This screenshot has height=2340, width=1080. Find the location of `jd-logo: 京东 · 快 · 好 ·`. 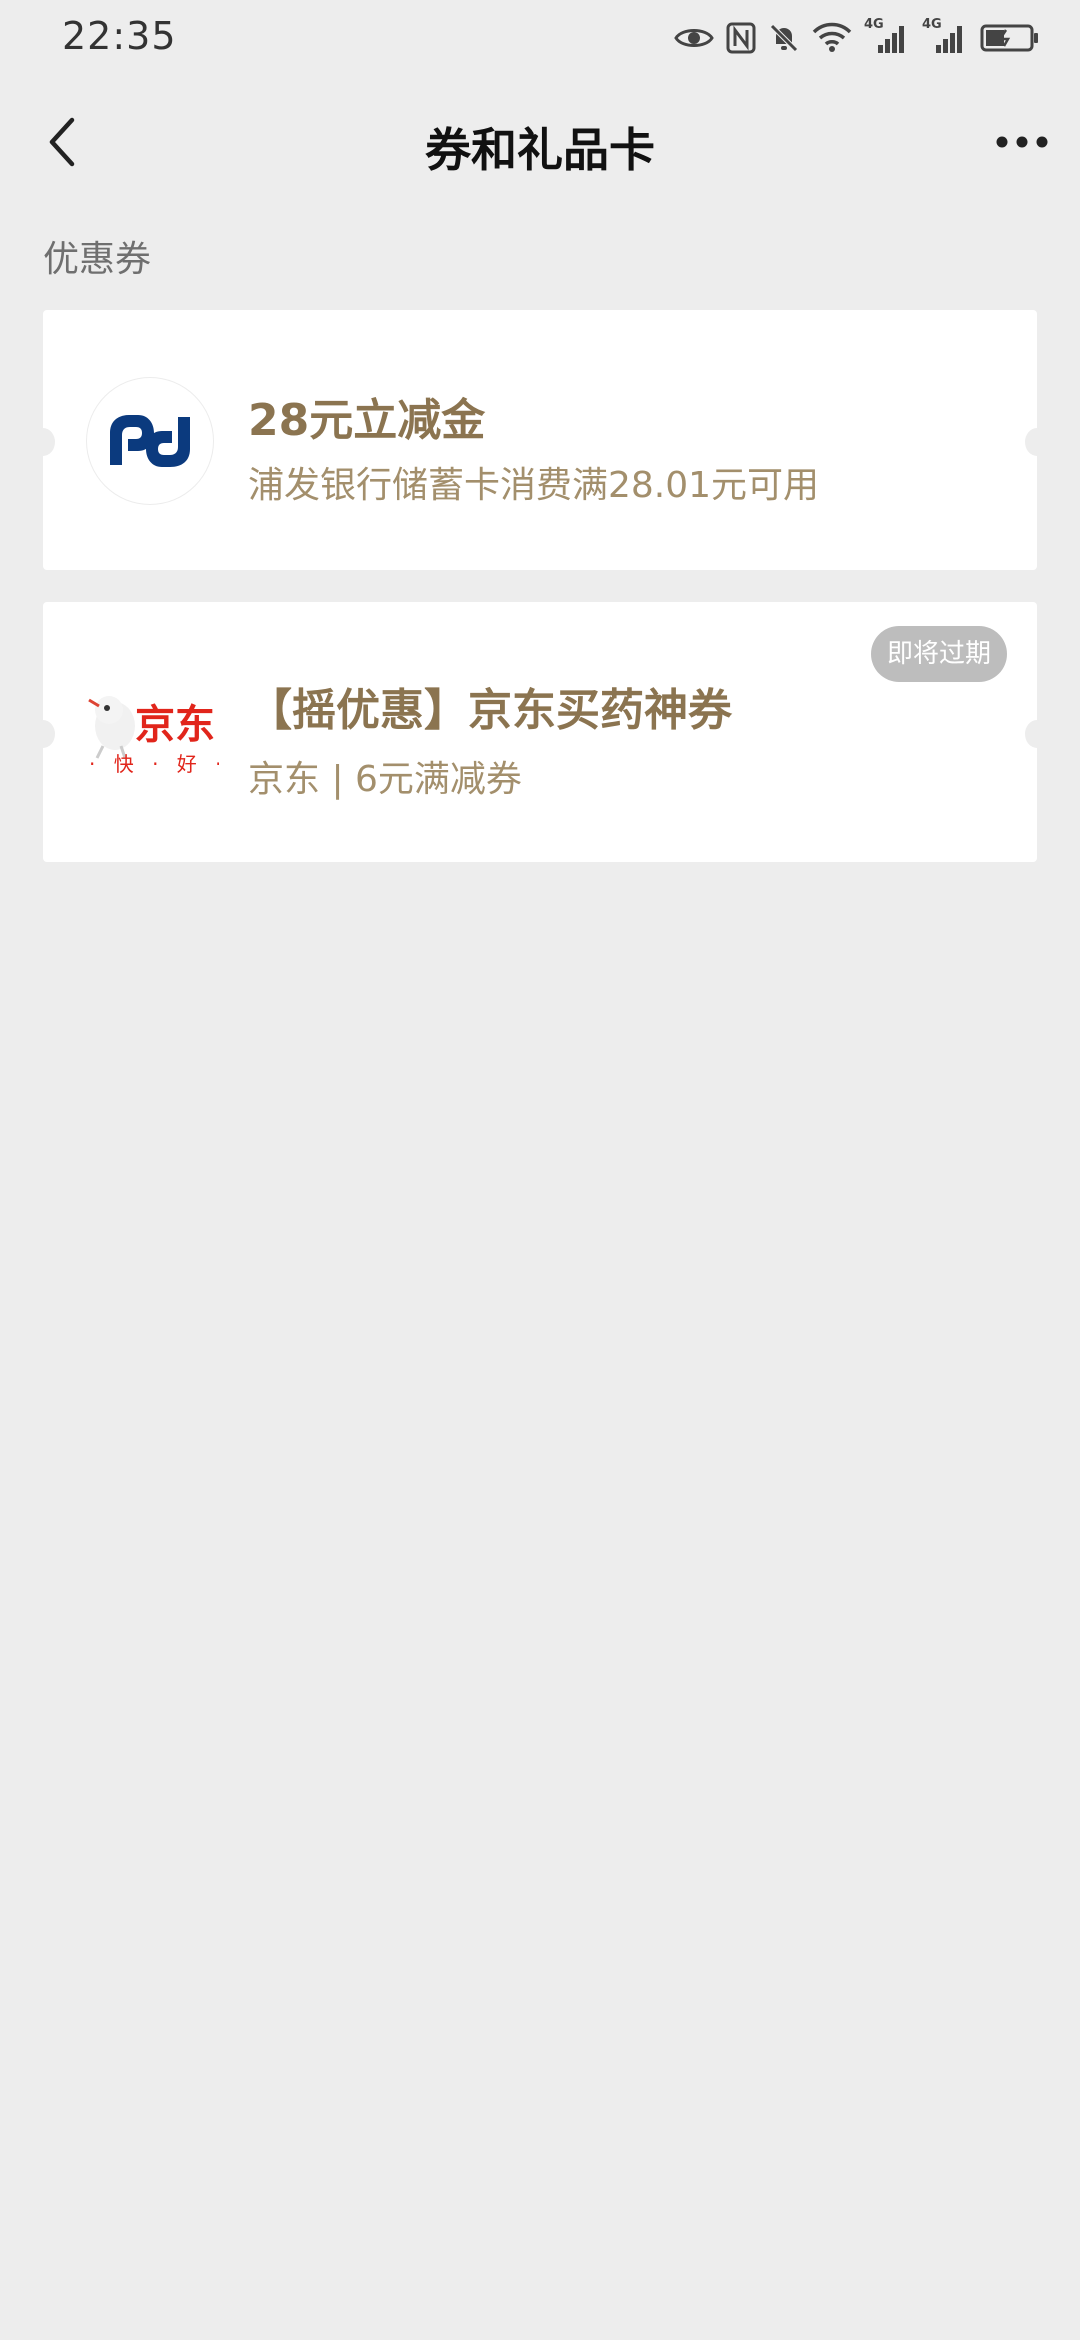

jd-logo: 京东 · 快 · 好 · is located at coordinates (149, 735).